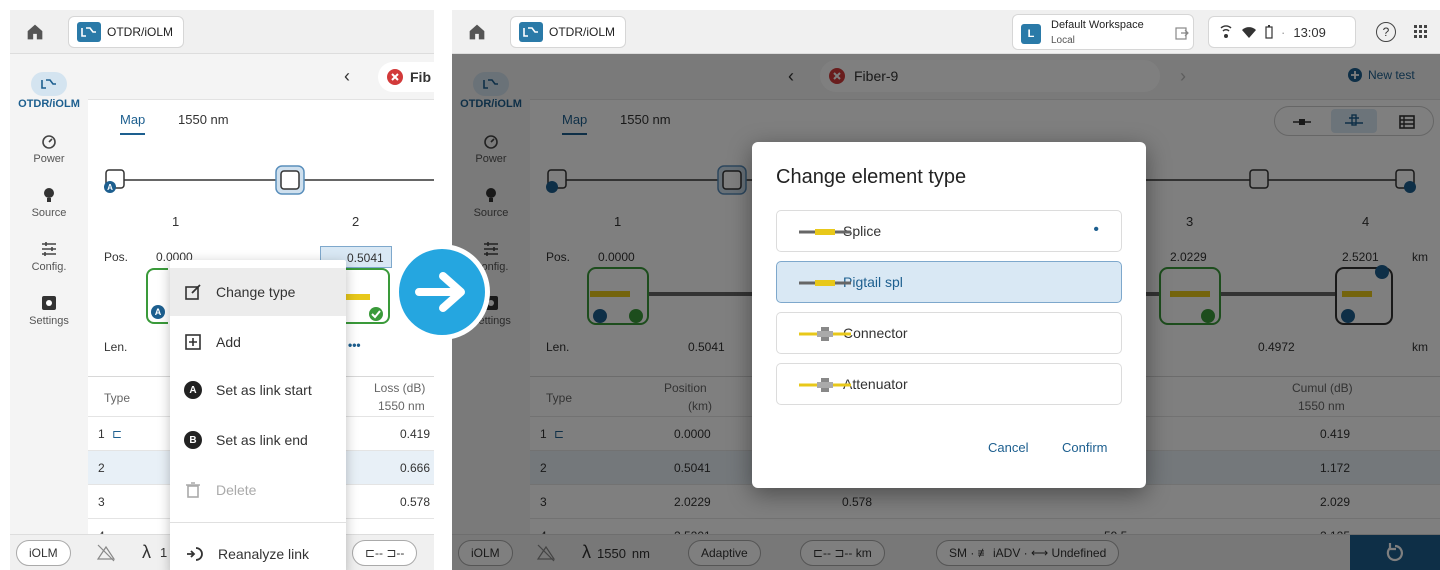 The image size is (1440, 570). What do you see at coordinates (193, 292) in the screenshot?
I see `edit-icon` at bounding box center [193, 292].